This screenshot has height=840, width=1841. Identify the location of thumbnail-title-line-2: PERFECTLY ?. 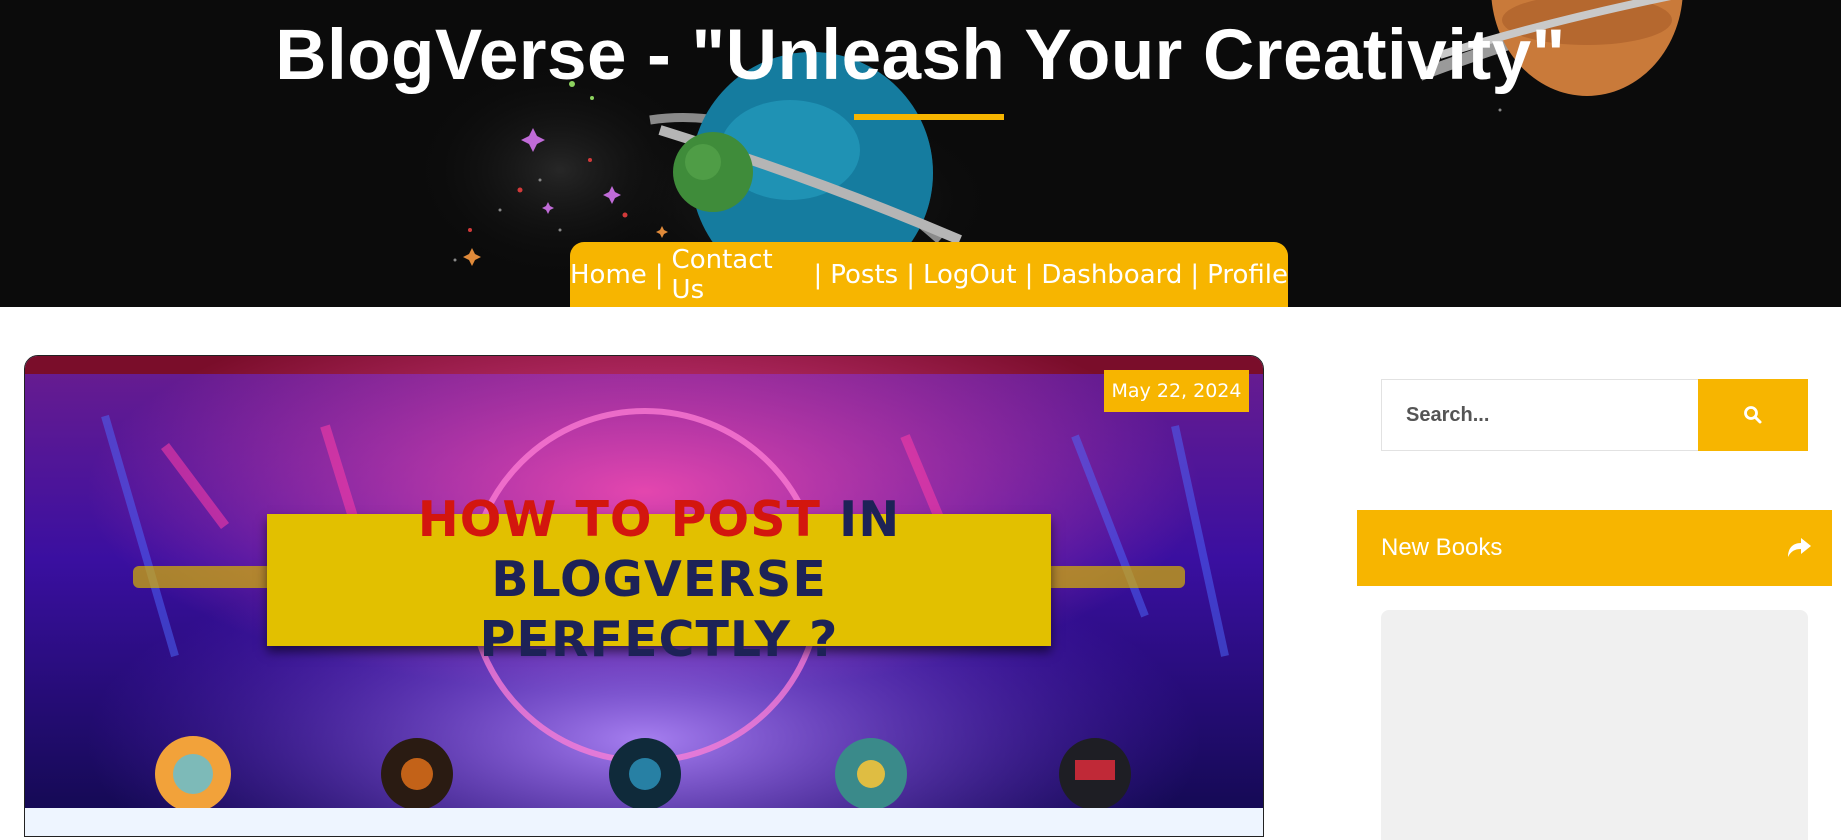
(659, 639).